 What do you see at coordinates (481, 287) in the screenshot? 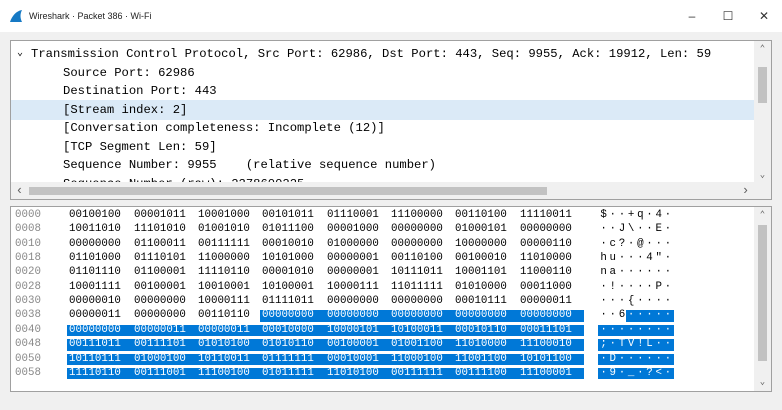
I see `byte-binary: 01010000` at bounding box center [481, 287].